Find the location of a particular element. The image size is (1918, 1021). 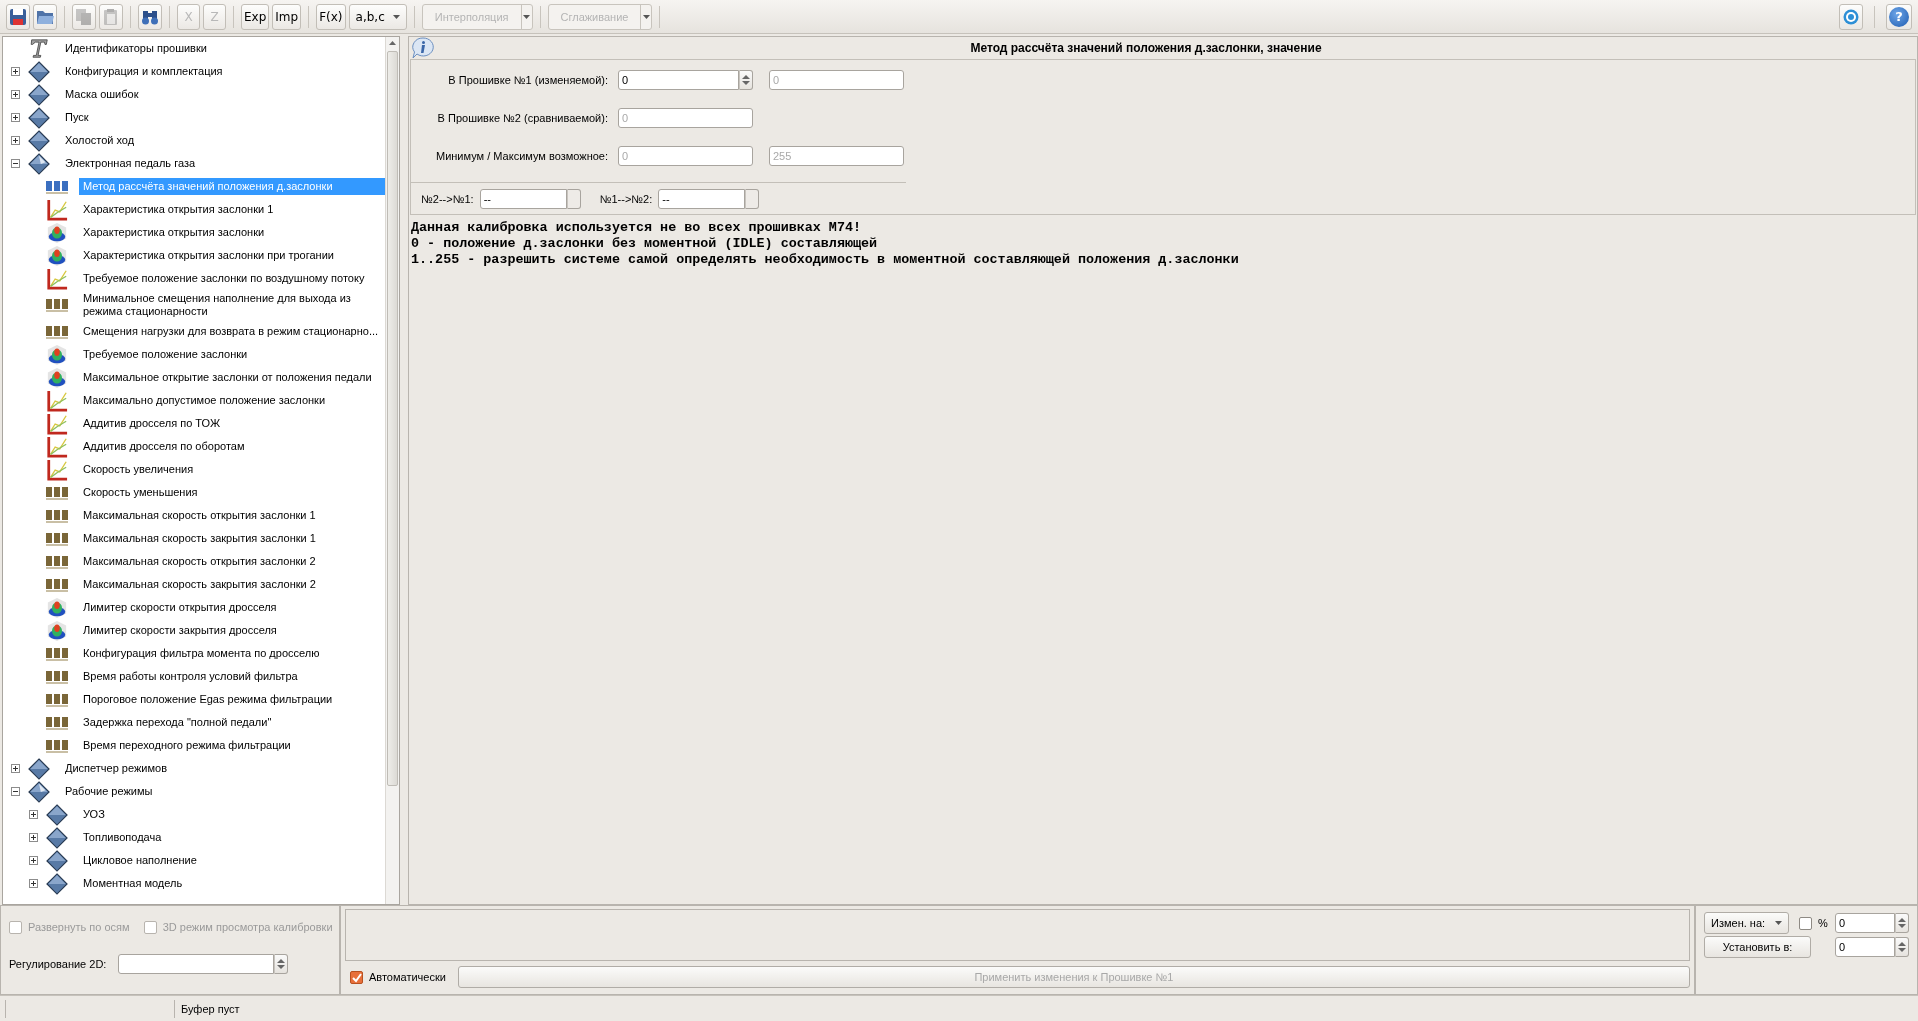

tree-item: Максимальное открытие заслонки от положения педали is located at coordinates (232, 377).